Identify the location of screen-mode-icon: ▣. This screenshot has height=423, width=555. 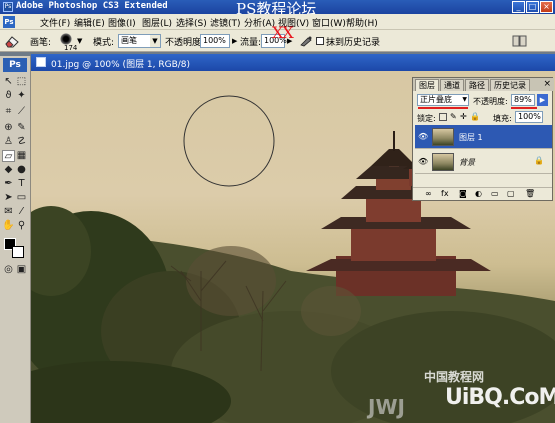
(21, 270).